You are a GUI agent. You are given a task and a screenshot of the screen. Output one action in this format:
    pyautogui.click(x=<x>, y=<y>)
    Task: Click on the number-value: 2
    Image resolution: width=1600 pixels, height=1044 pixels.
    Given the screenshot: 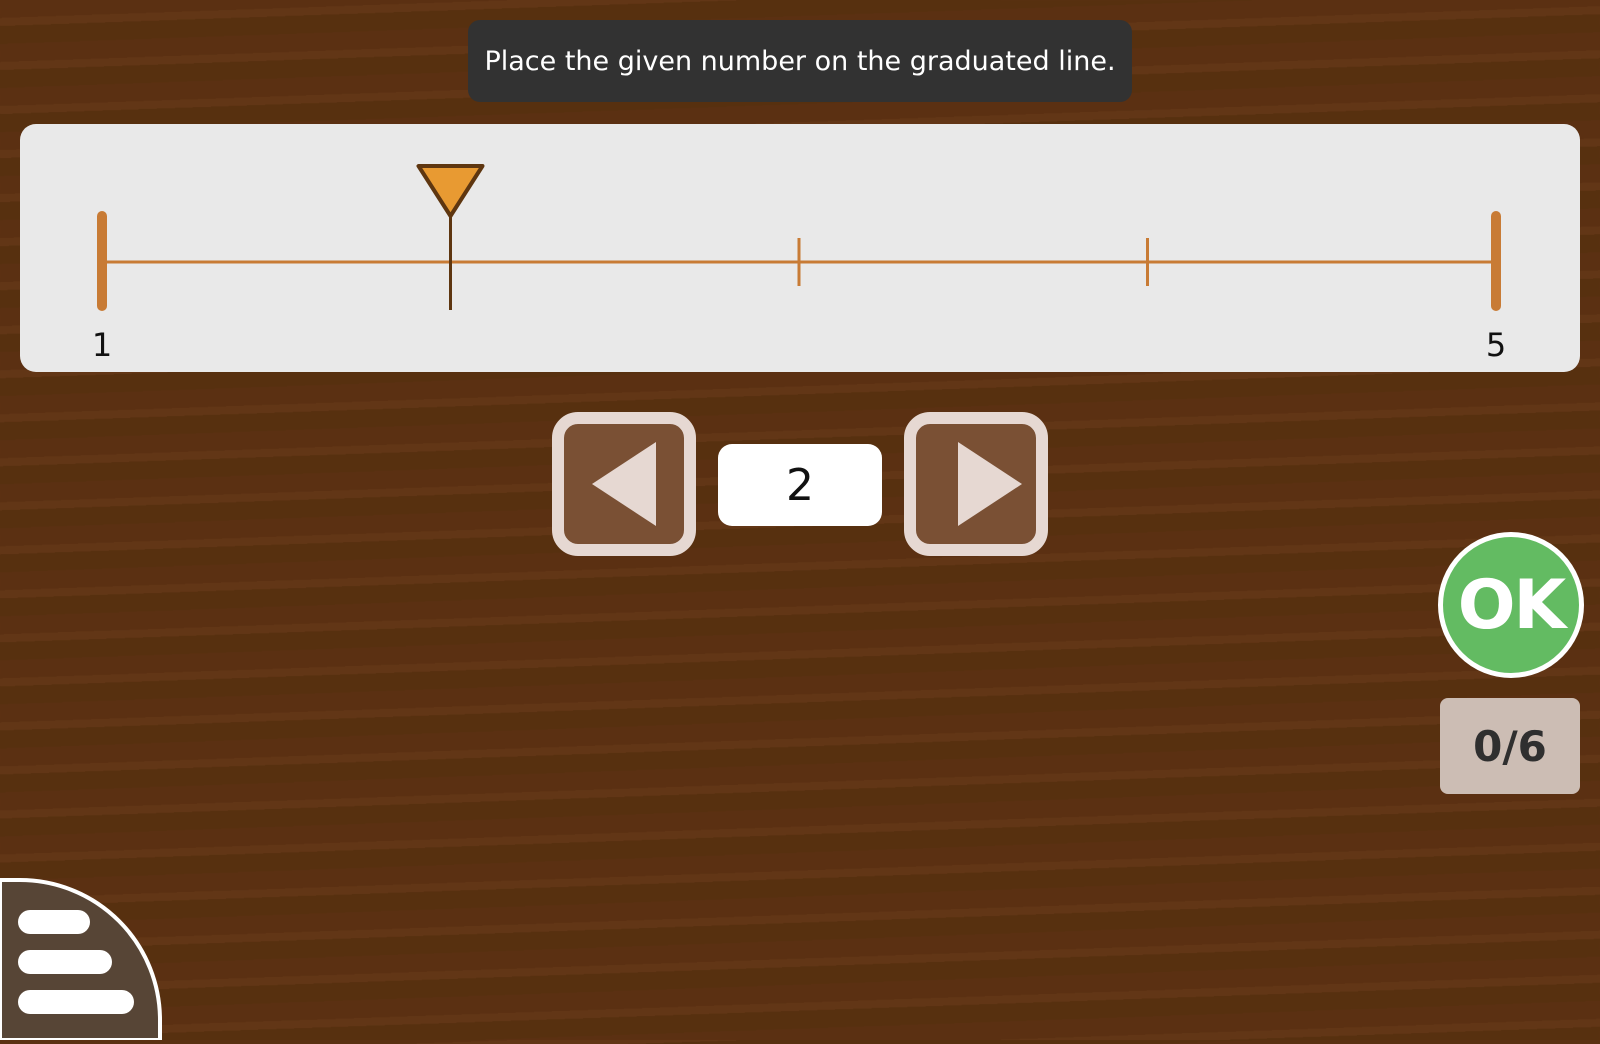 What is the action you would take?
    pyautogui.click(x=800, y=485)
    